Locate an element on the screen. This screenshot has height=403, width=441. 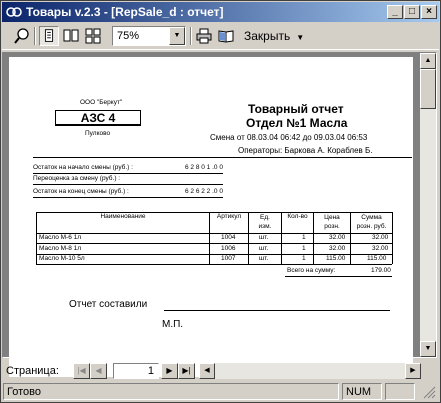
col-header-qty: Кол-во is located at coordinates (297, 216).